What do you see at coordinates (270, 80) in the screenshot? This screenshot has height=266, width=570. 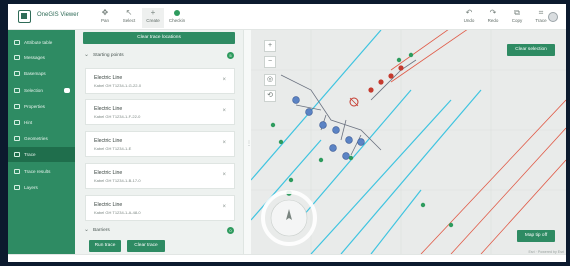 I see `compass-icon: ◎` at bounding box center [270, 80].